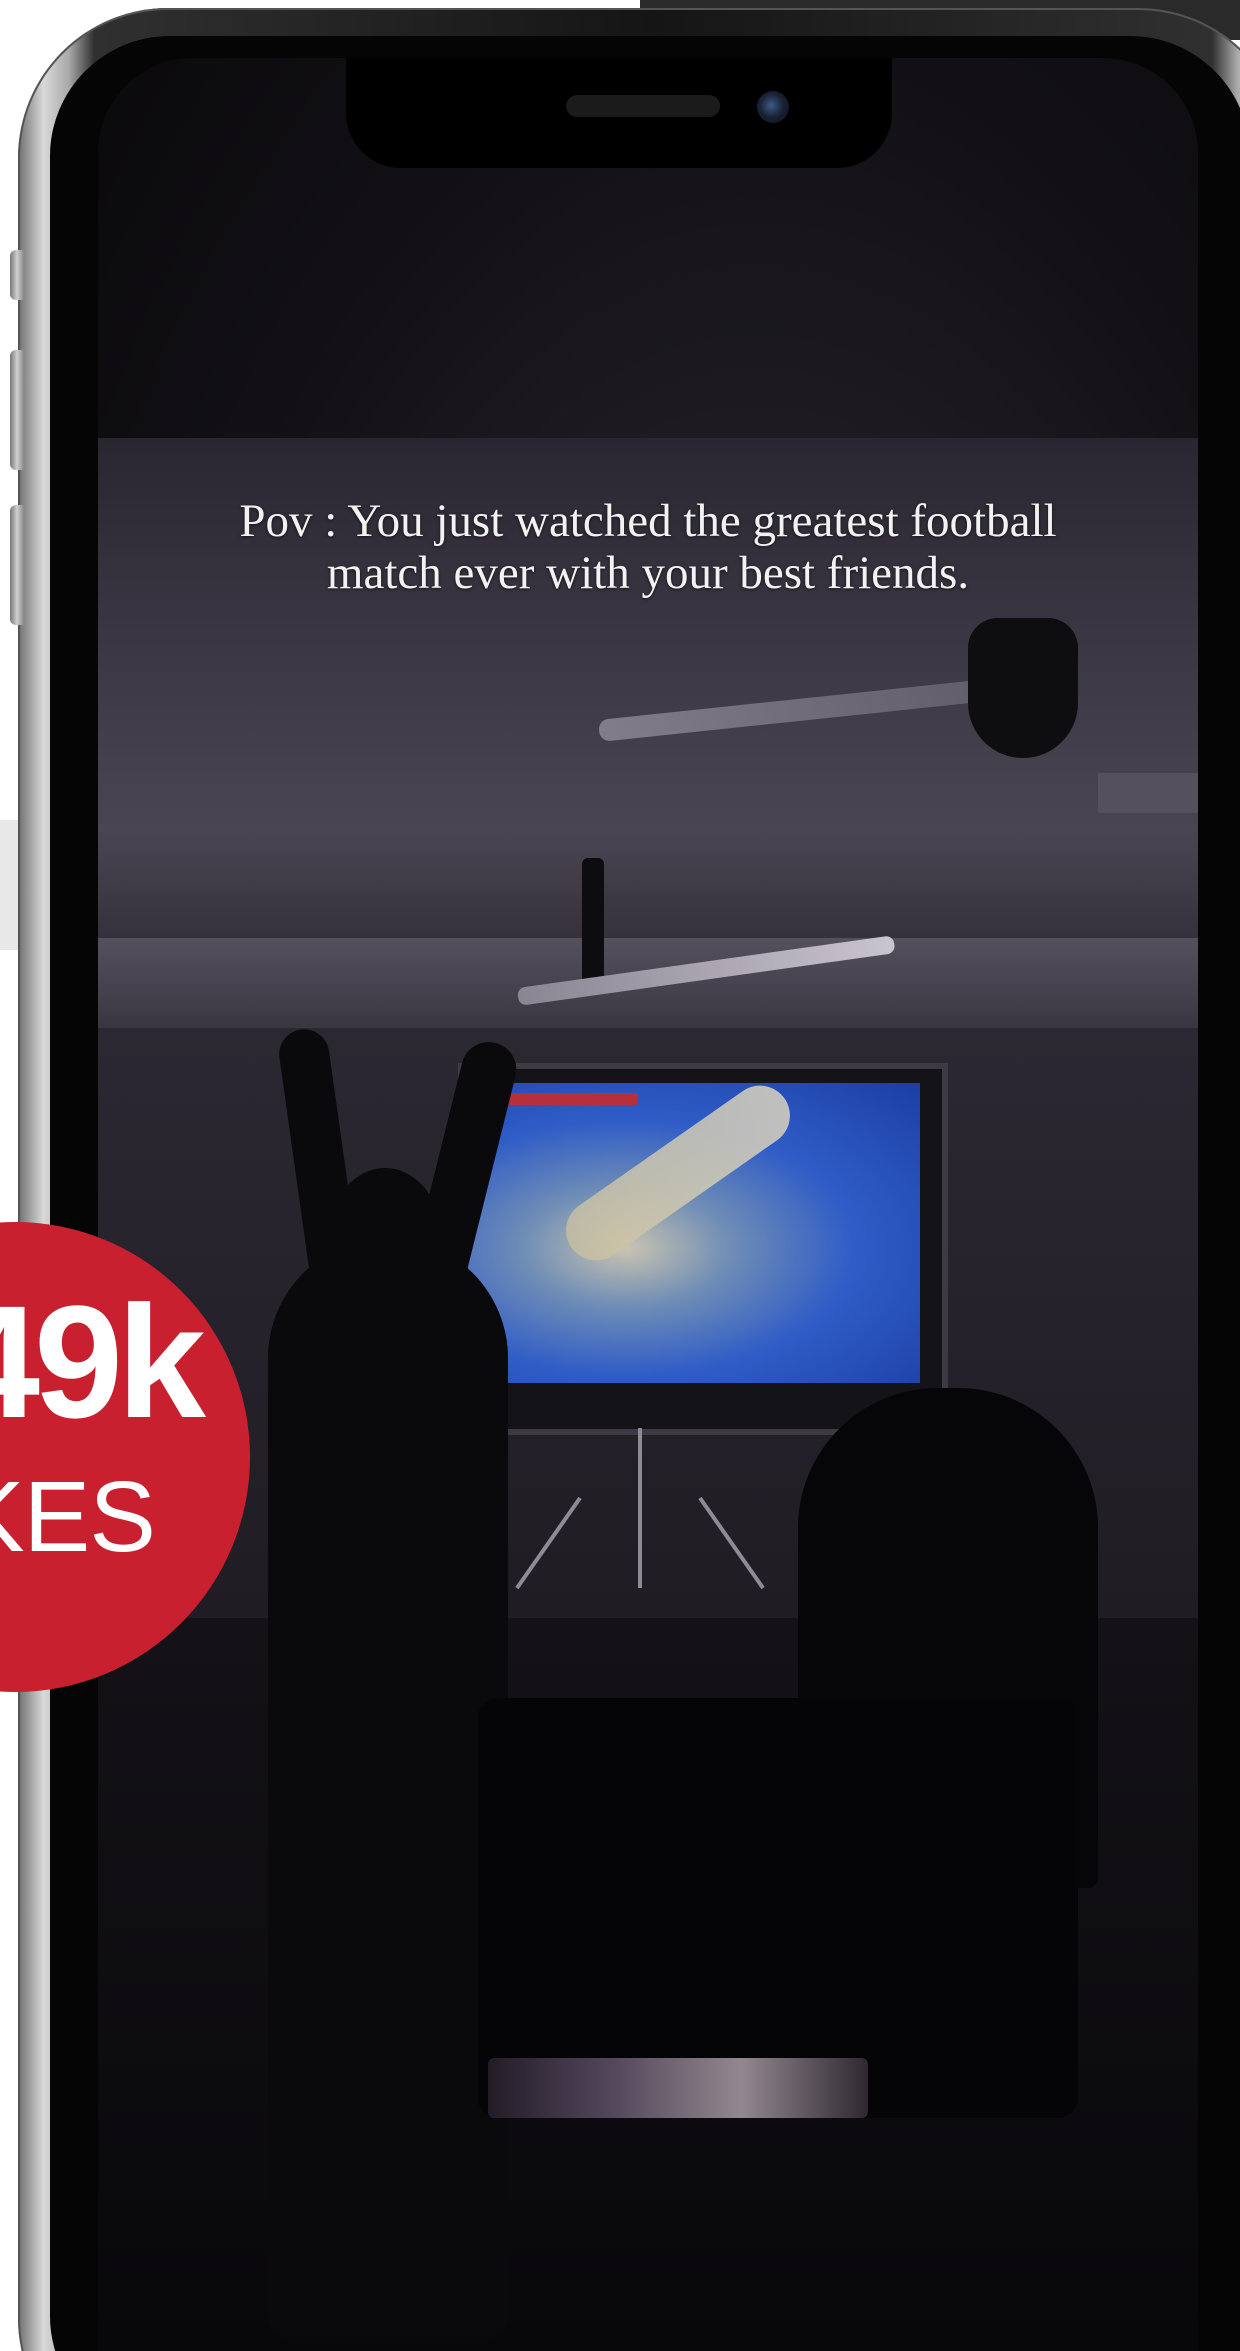 The height and width of the screenshot is (2351, 1240). What do you see at coordinates (78, 1517) in the screenshot?
I see `likes-label: KES` at bounding box center [78, 1517].